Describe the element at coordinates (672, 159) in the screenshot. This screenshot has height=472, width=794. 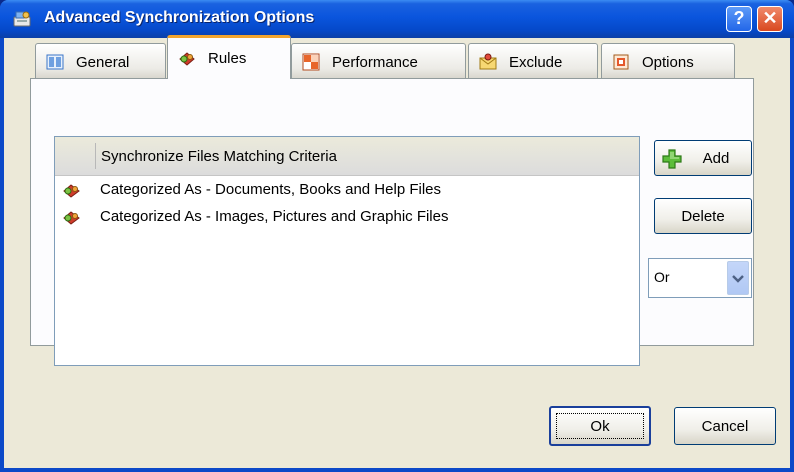
I see `plus-icon` at that location.